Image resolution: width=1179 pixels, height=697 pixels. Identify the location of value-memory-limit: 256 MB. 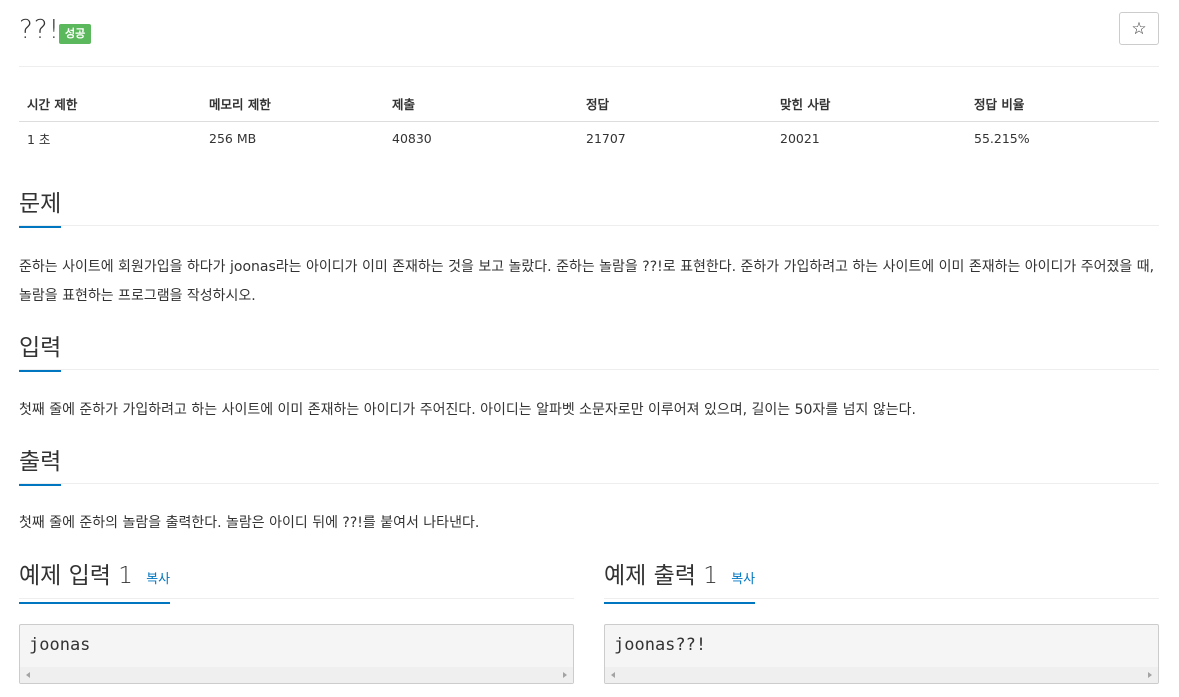
(233, 139).